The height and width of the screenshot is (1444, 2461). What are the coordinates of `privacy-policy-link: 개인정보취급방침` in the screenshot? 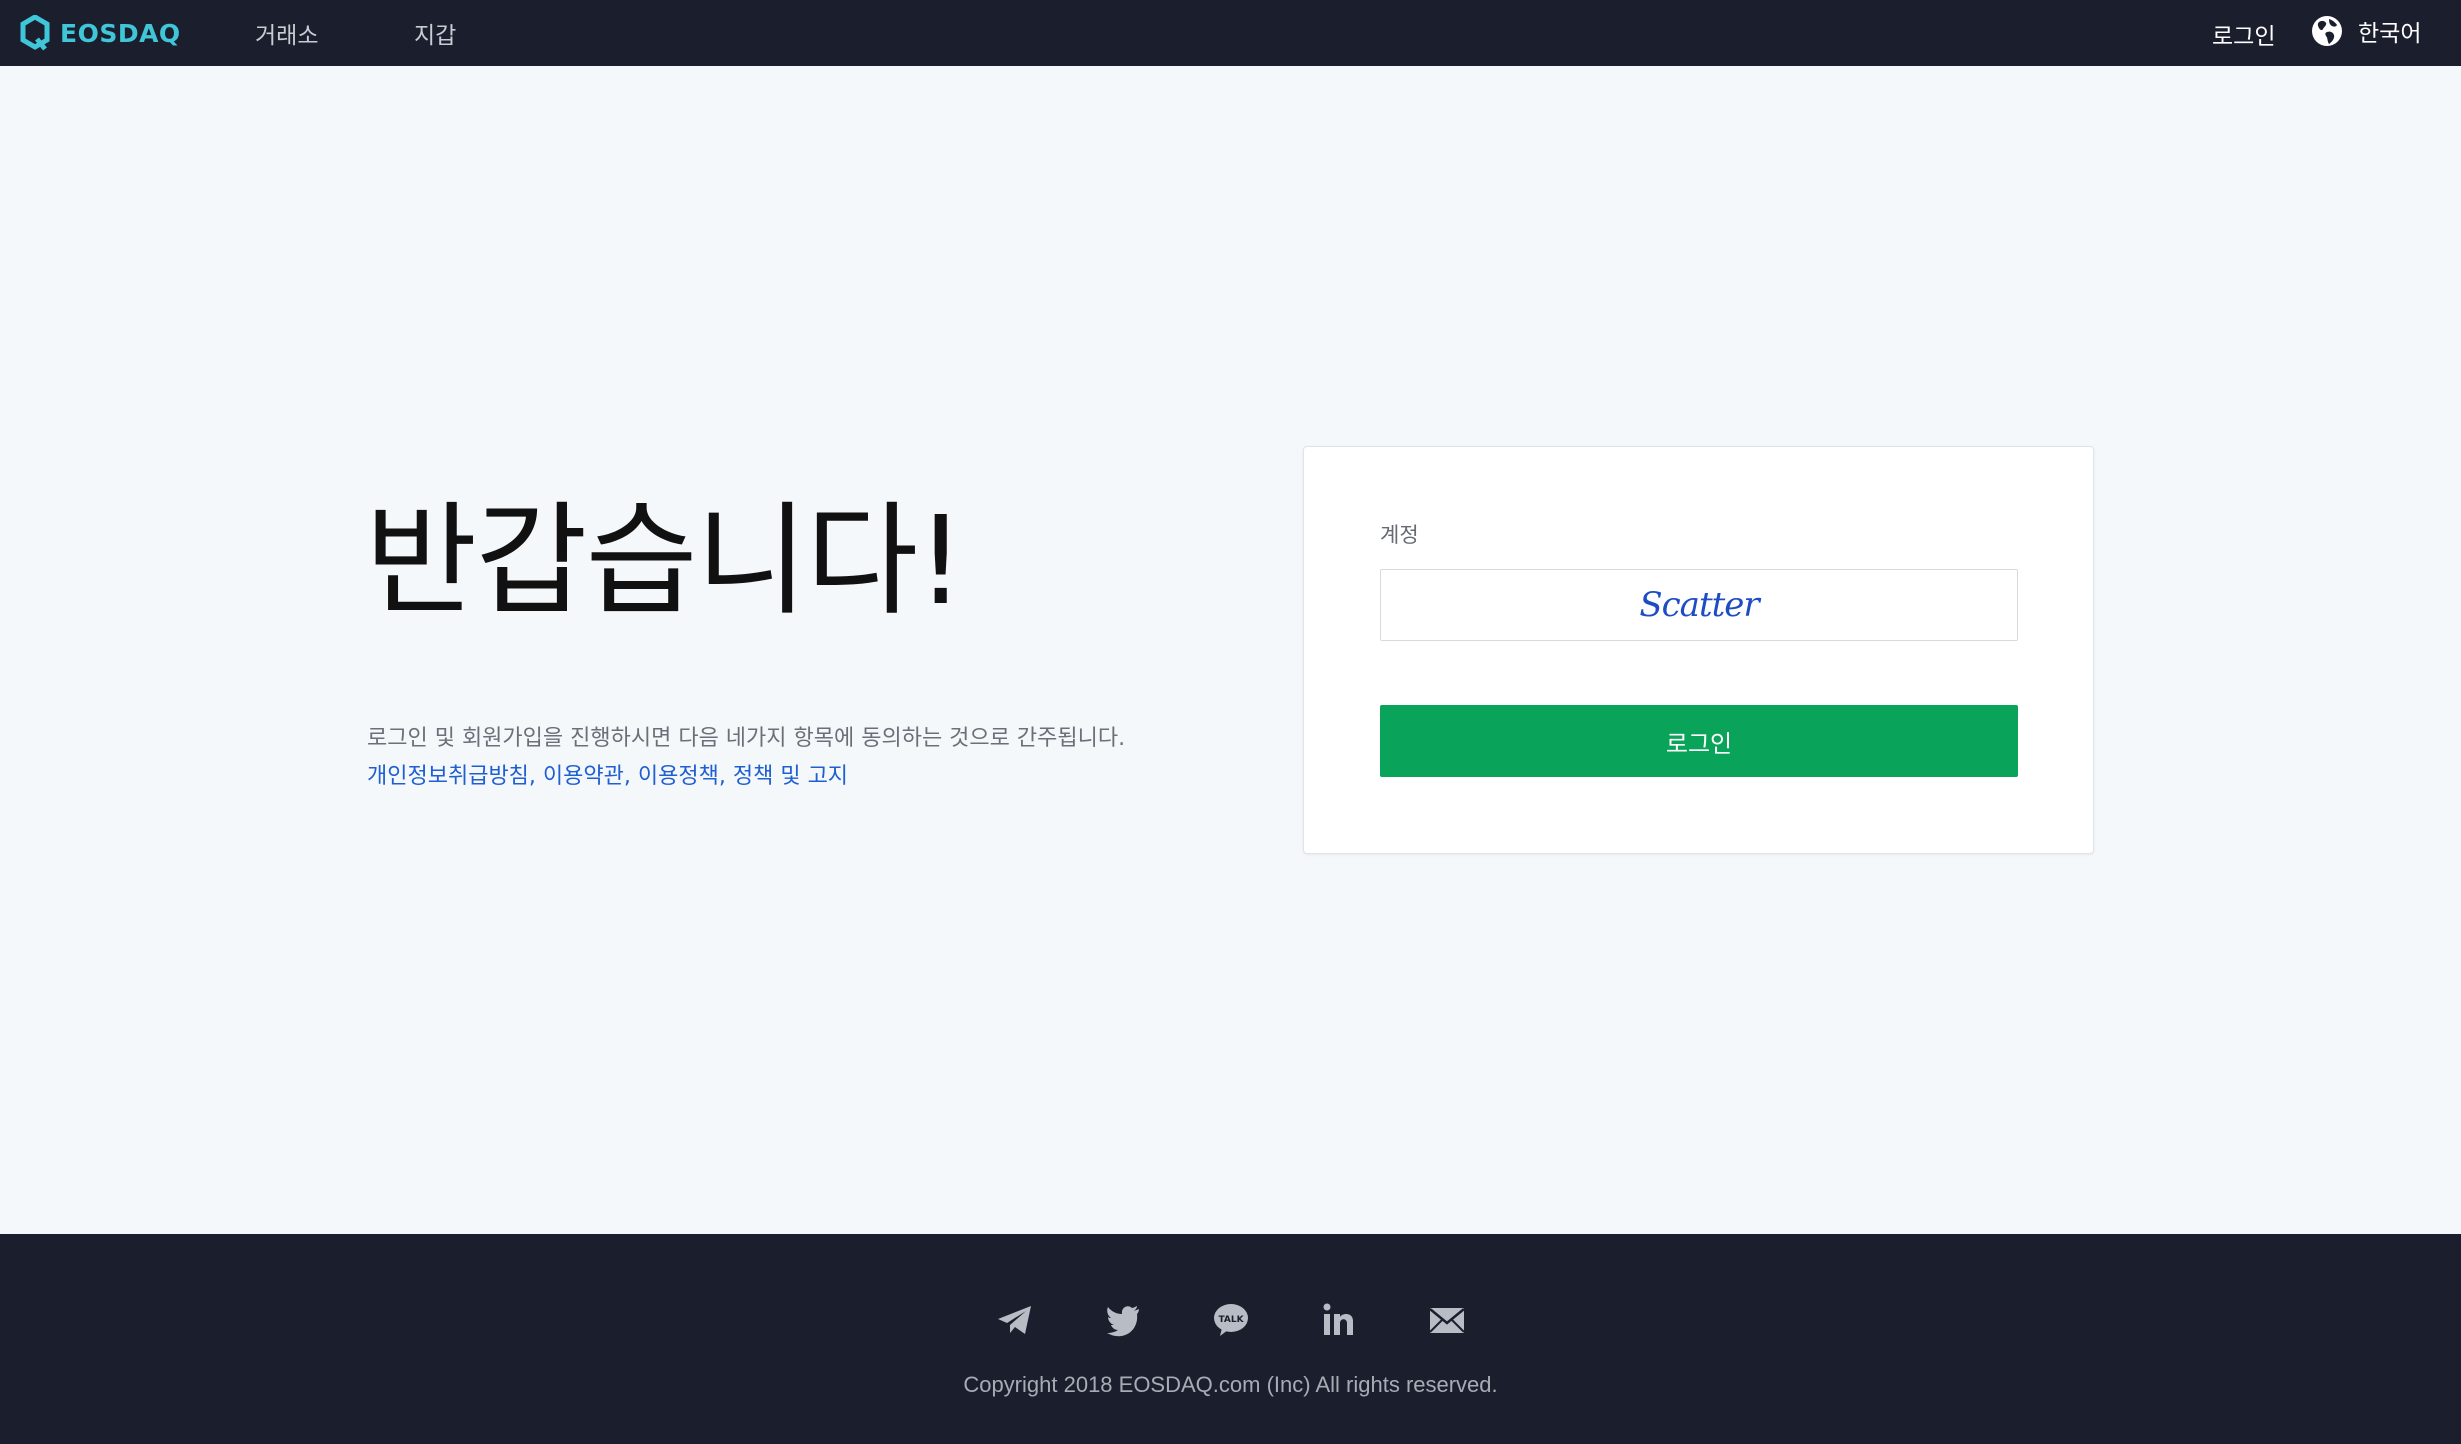 It's located at (448, 776).